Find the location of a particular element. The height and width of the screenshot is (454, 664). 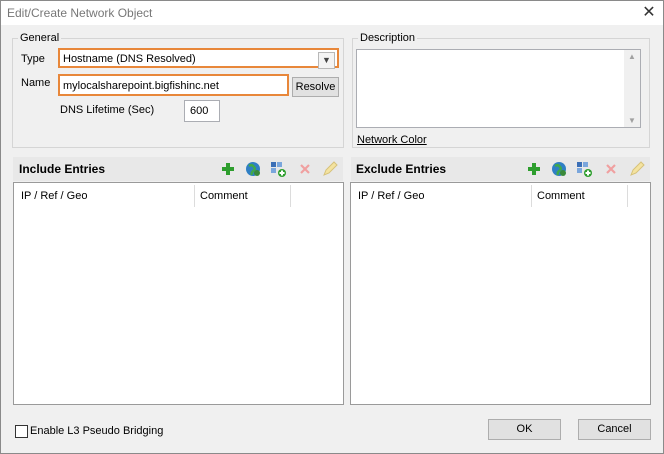

name-input-value: mylocalsharepoint.bigfishinc.net is located at coordinates (141, 86).